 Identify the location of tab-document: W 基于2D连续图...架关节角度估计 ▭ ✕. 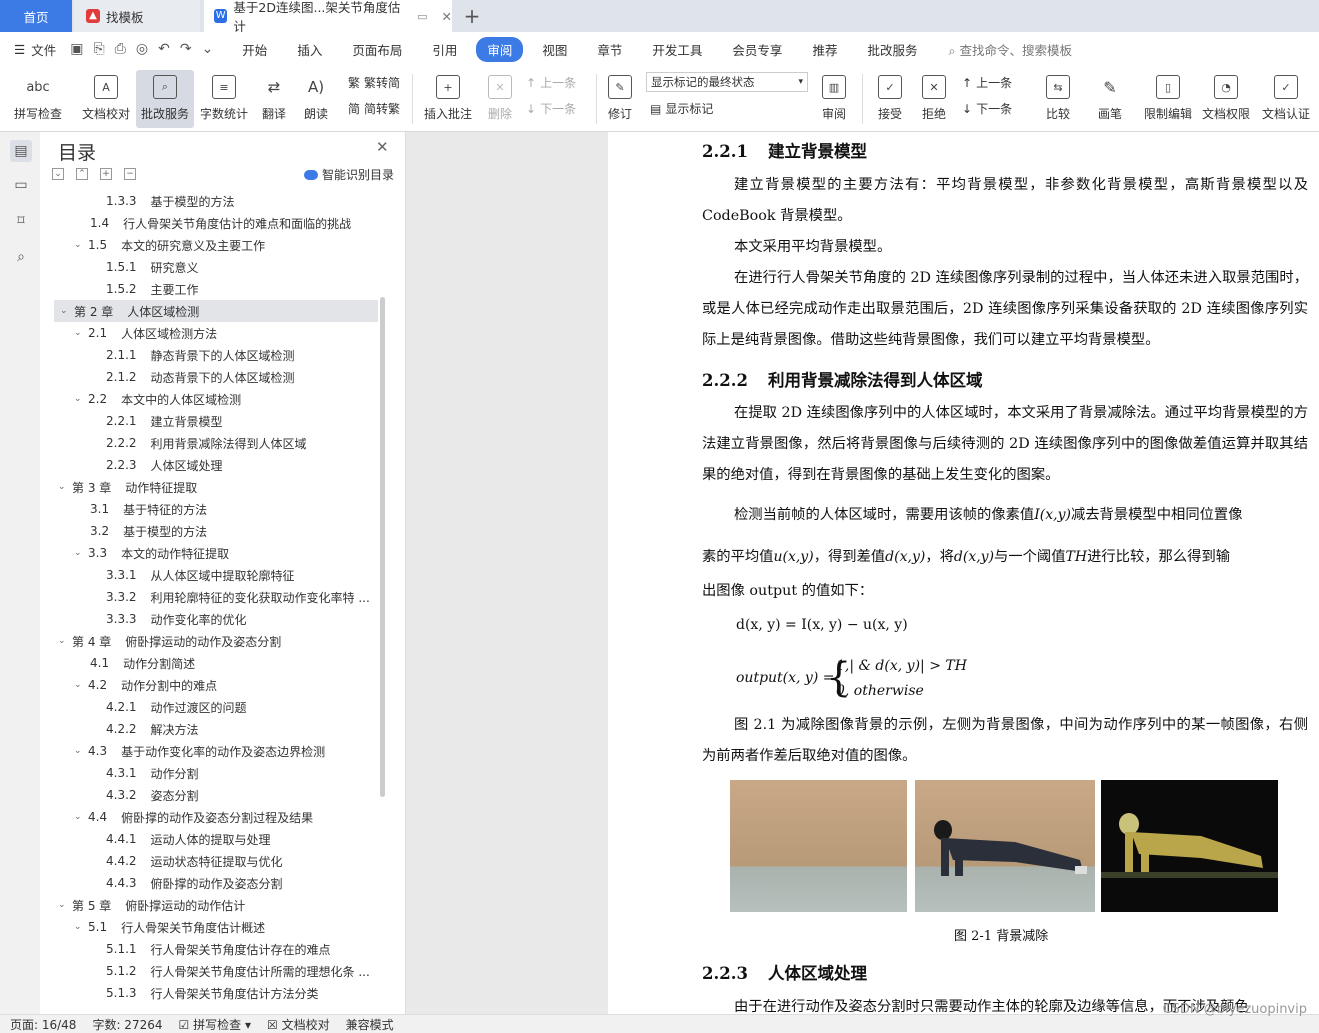
(328, 17).